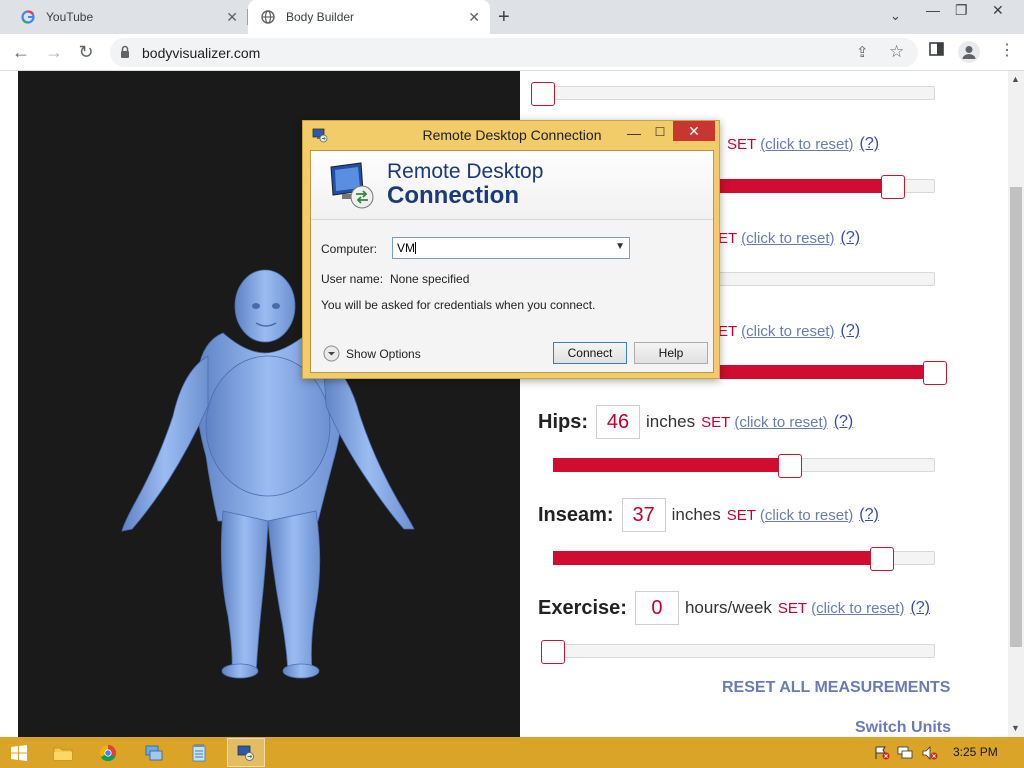 This screenshot has height=768, width=1024. I want to click on close-icon: ✕, so click(694, 131).